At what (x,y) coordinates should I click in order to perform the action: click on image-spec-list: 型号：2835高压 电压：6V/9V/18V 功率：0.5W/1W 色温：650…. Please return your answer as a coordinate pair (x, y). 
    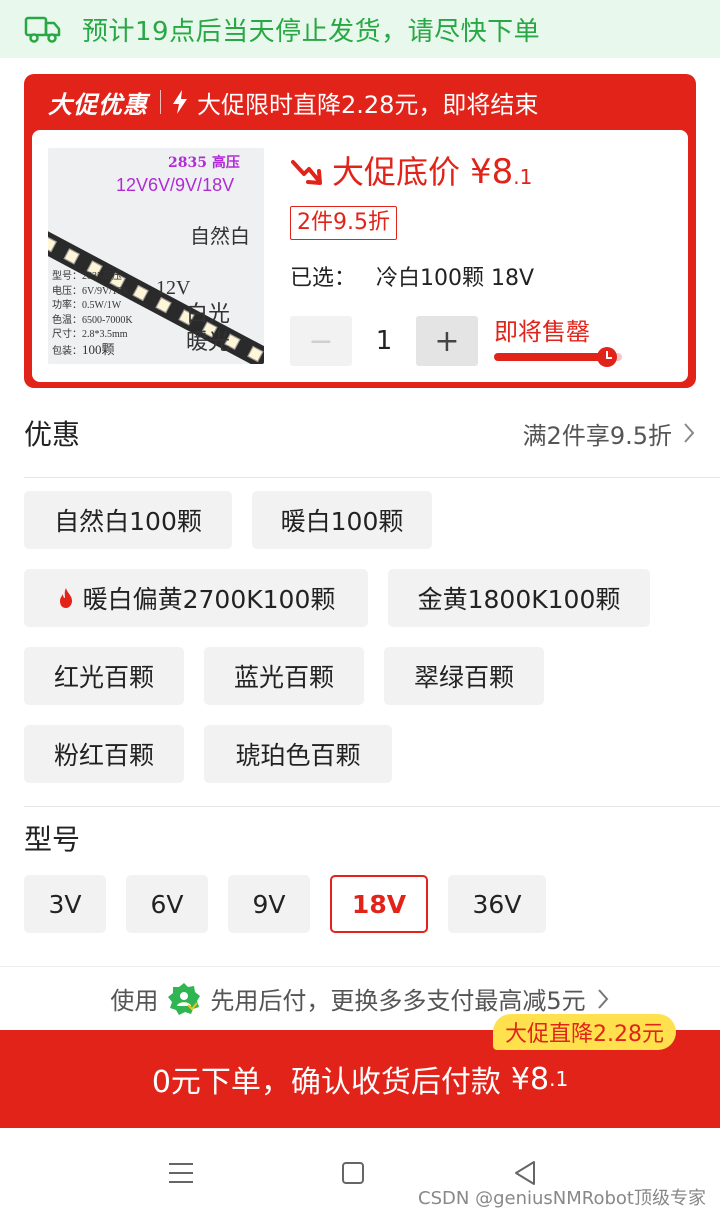
    Looking at the image, I should click on (92, 314).